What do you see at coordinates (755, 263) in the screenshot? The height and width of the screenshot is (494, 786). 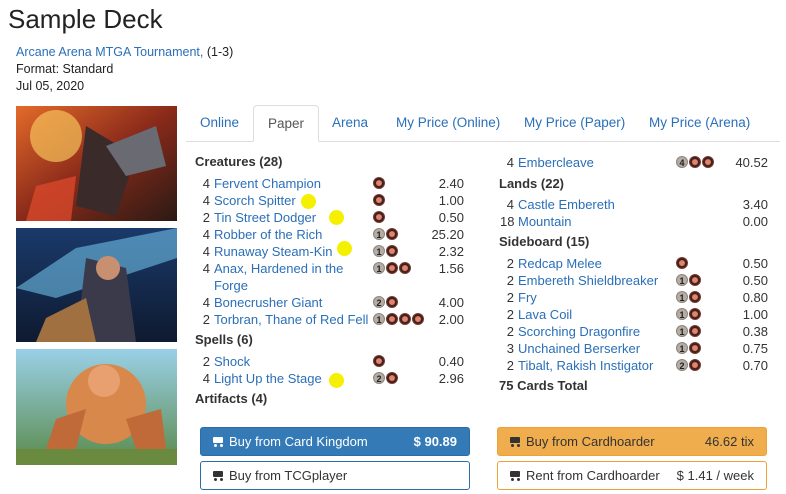 I see `card-price: 0.50` at bounding box center [755, 263].